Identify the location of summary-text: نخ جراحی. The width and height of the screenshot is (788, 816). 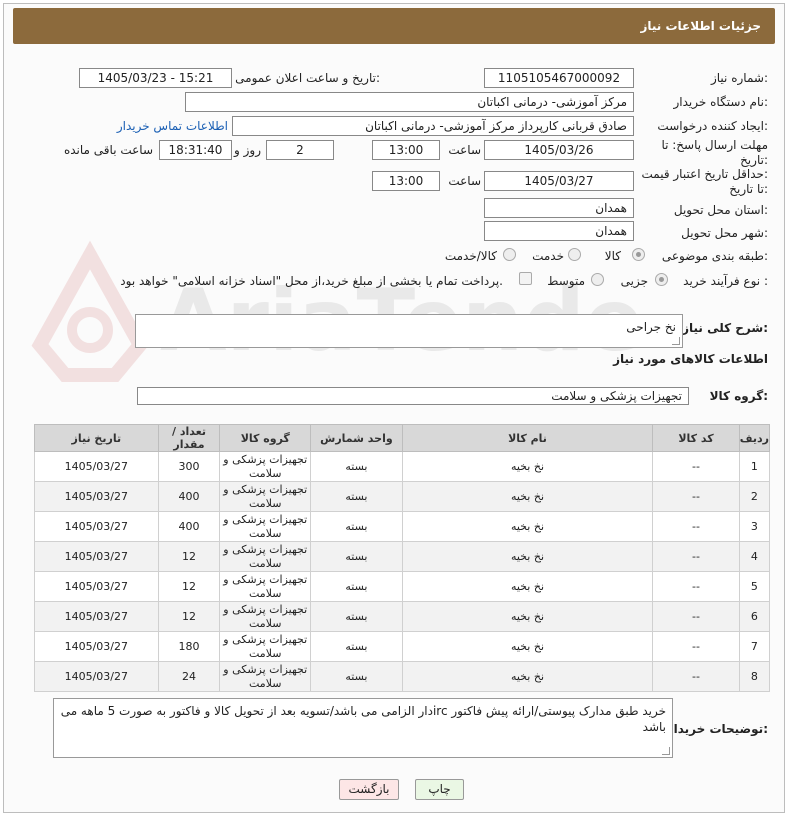
(651, 327).